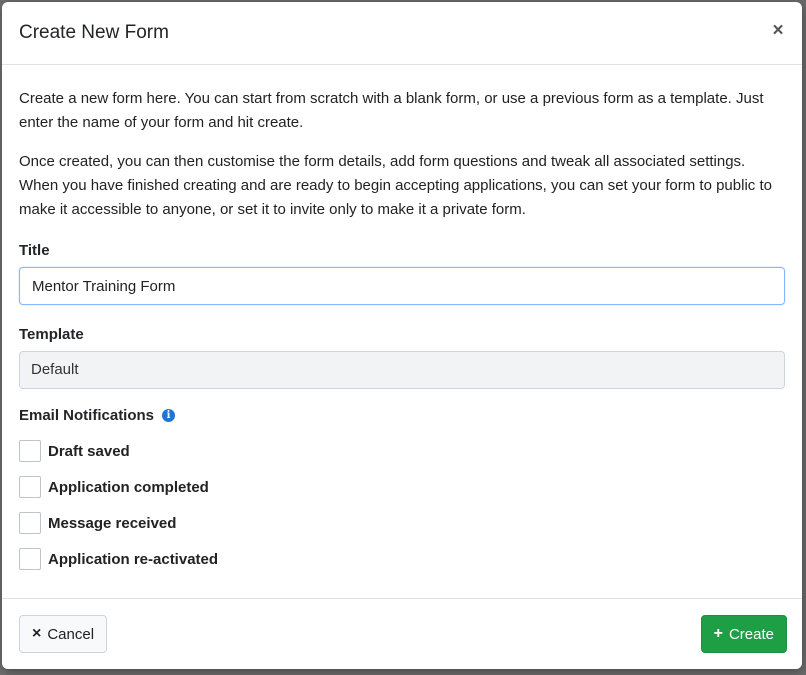 The height and width of the screenshot is (675, 806). What do you see at coordinates (30, 487) in the screenshot?
I see `application-completed-checkbox` at bounding box center [30, 487].